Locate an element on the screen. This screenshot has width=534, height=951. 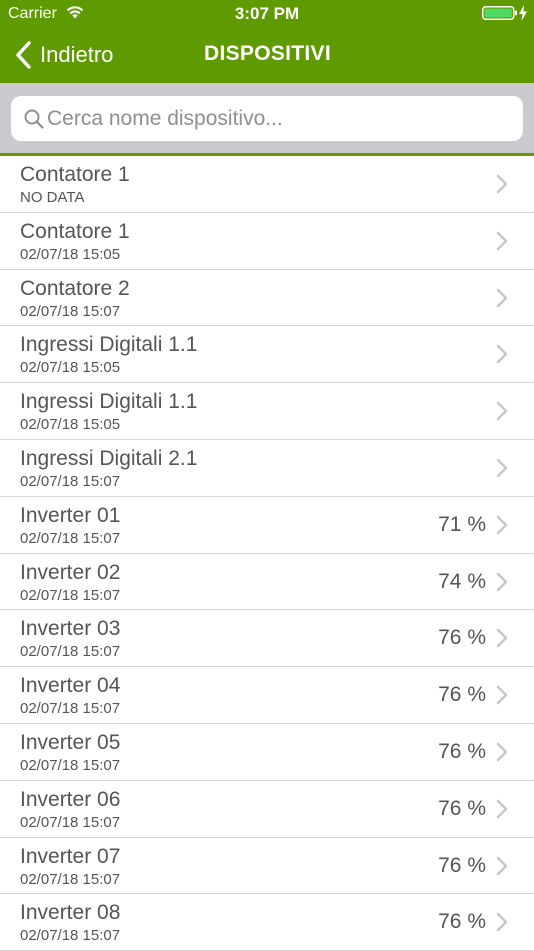
list-item: Inverter 04 02/07/18 15:07 76 % is located at coordinates (267, 695).